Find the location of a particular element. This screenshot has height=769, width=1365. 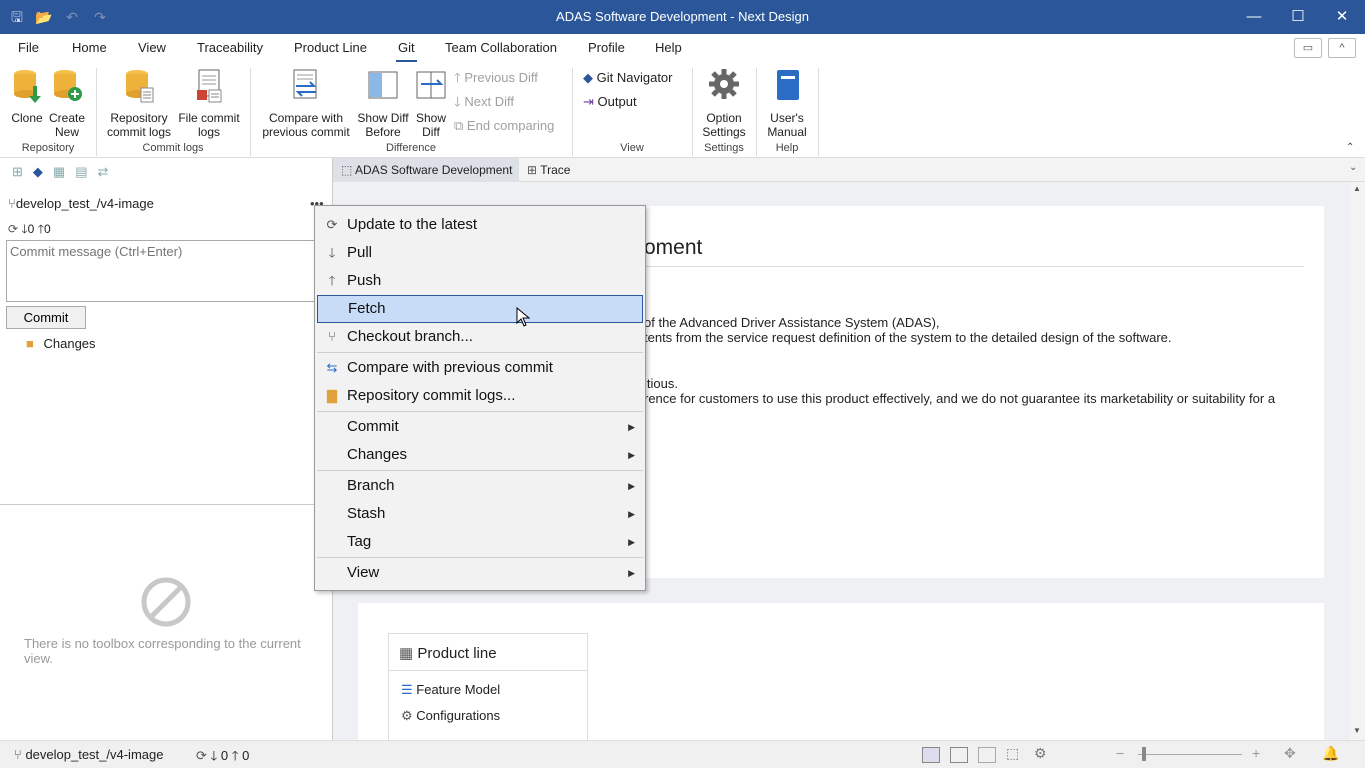

option-settings-label-1: Option is located at coordinates (724, 118).